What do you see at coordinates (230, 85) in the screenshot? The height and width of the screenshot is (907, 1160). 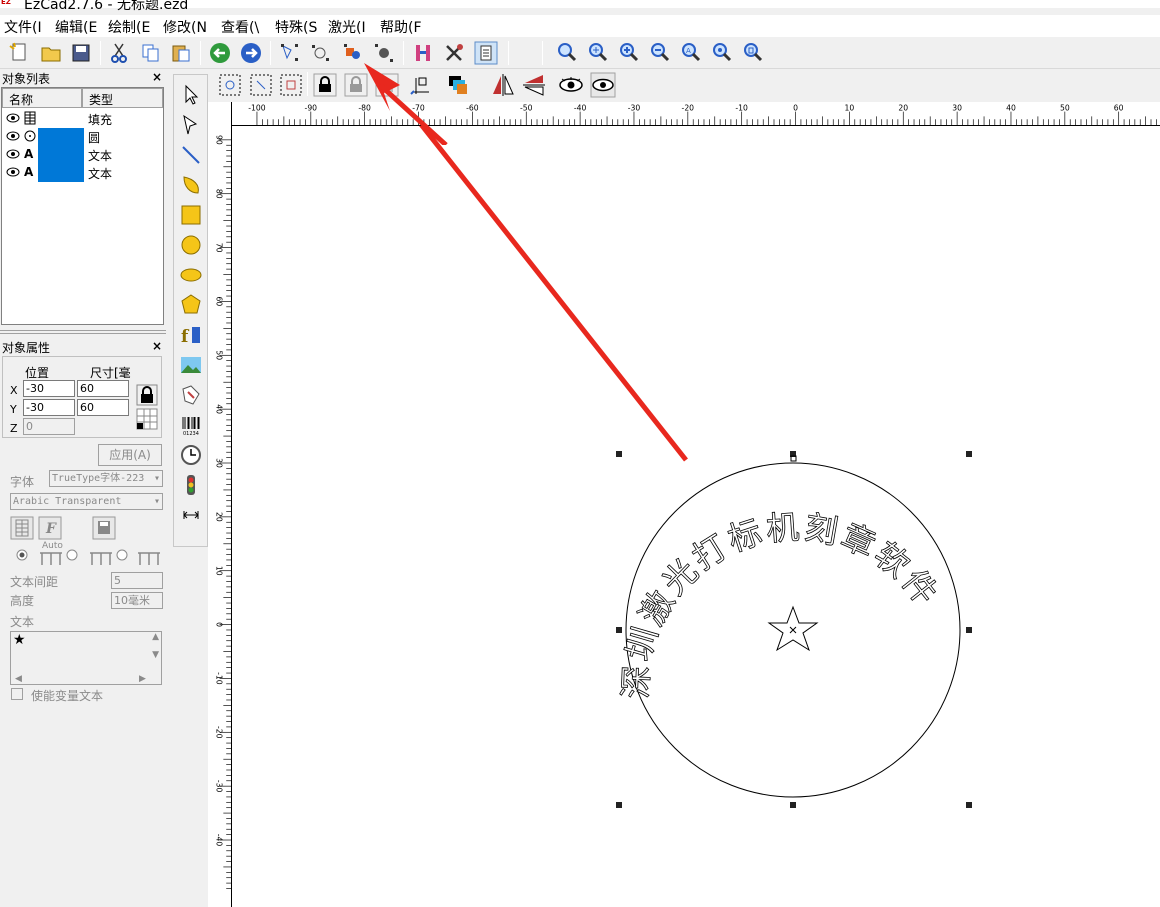 I see `select-object-icon` at bounding box center [230, 85].